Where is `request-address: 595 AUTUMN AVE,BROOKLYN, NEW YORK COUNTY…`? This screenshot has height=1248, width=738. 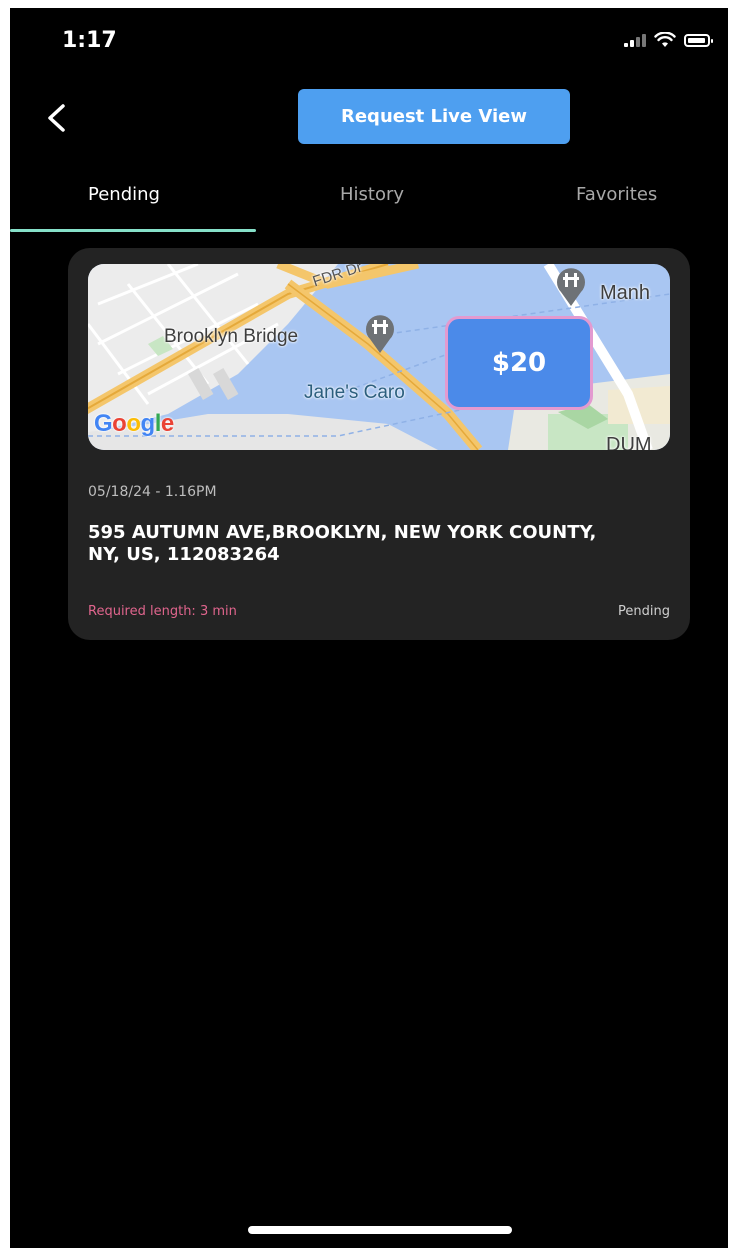
request-address: 595 AUTUMN AVE,BROOKLYN, NEW YORK COUNTY… is located at coordinates (342, 543).